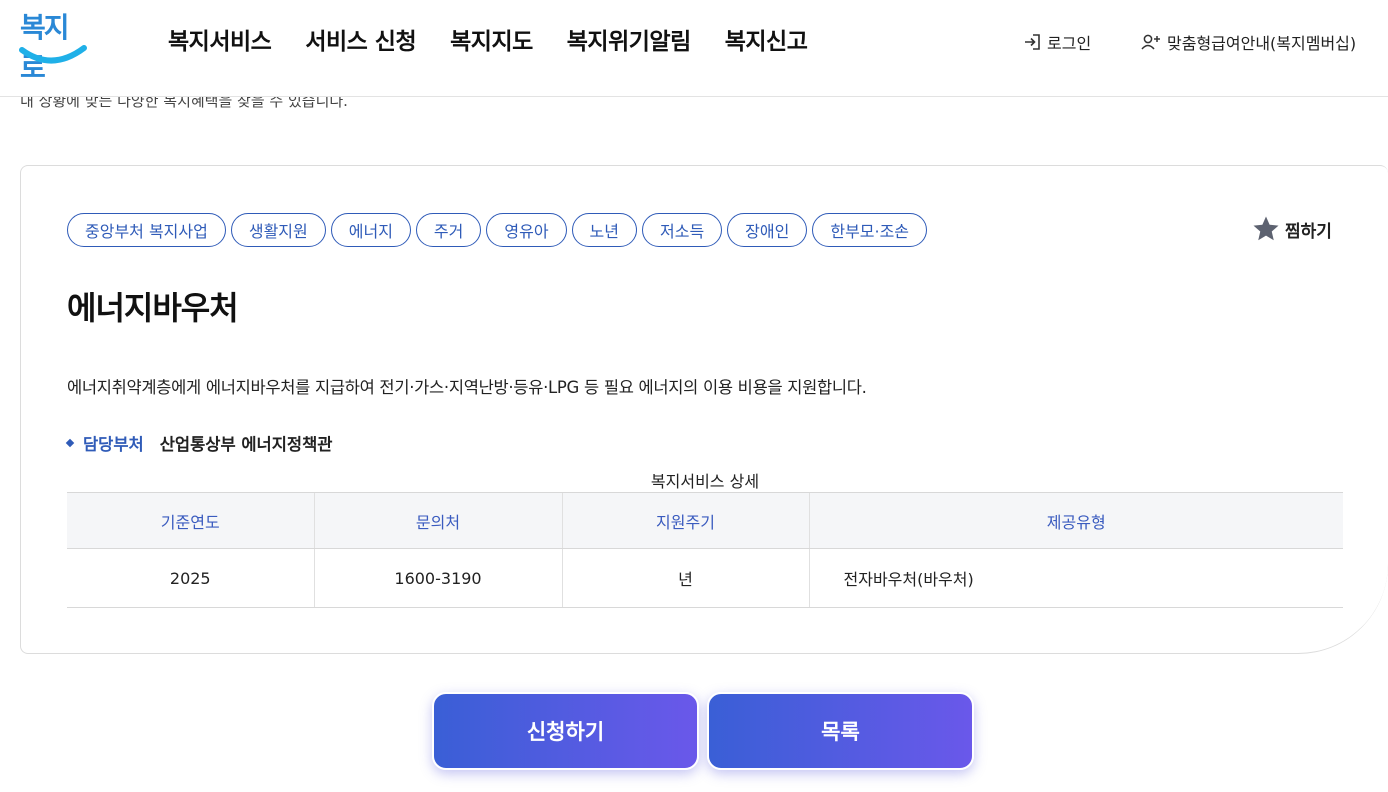  What do you see at coordinates (53, 54) in the screenshot?
I see `logo-smile-icon` at bounding box center [53, 54].